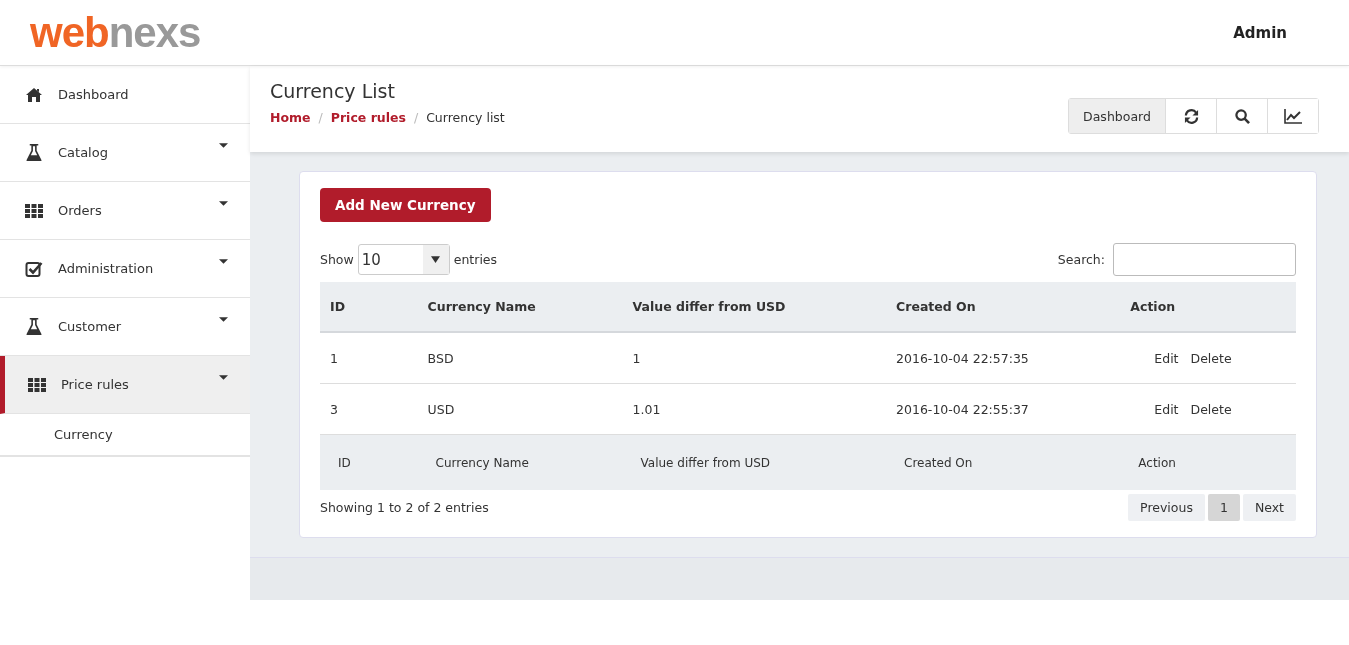  I want to click on search-field, so click(1204, 259).